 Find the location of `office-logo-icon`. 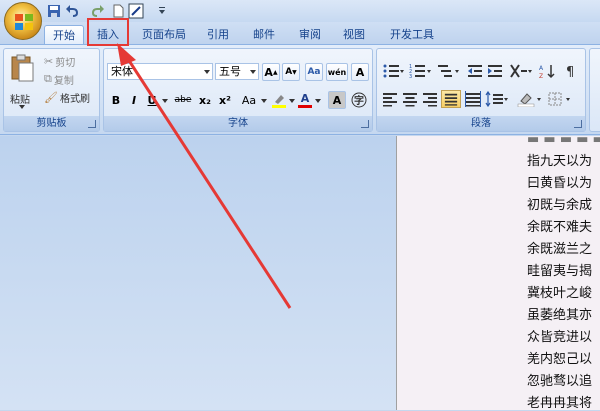

office-logo-icon is located at coordinates (24, 22).